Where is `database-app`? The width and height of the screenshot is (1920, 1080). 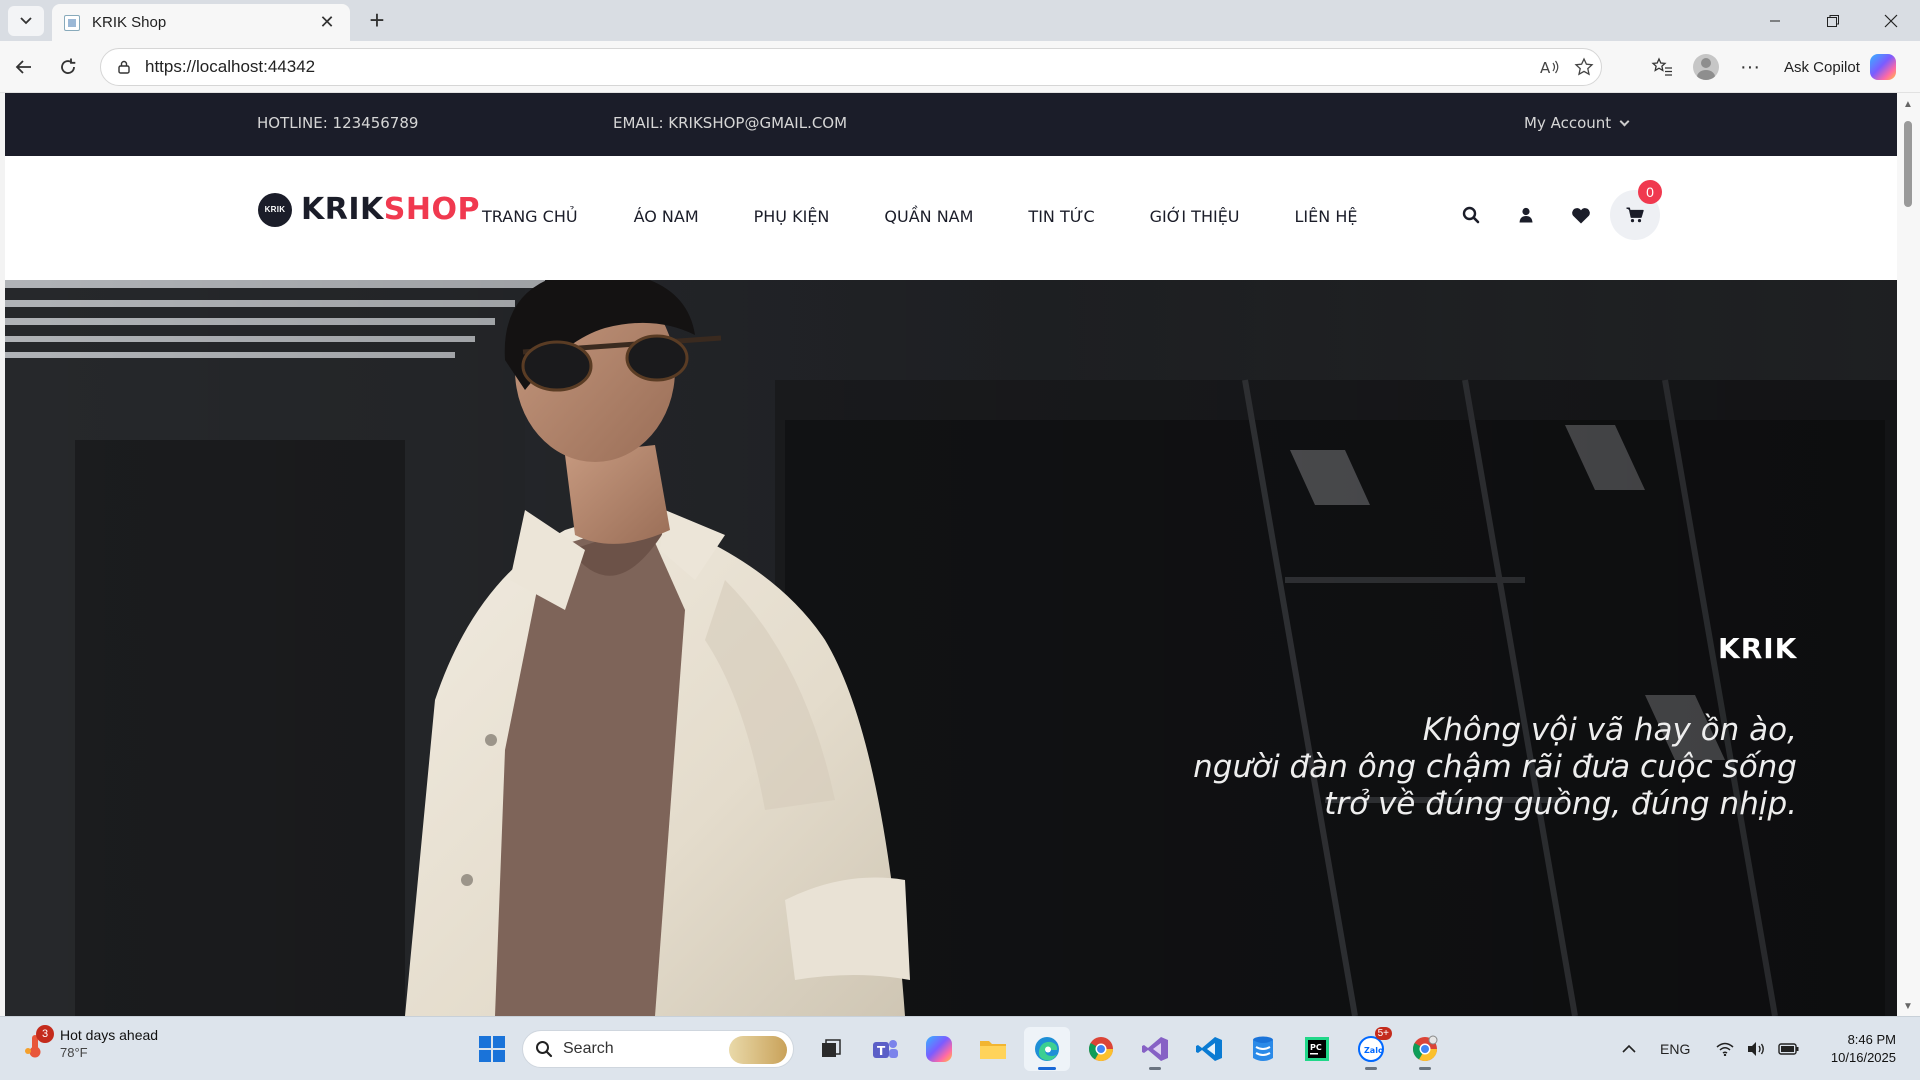 database-app is located at coordinates (1263, 1049).